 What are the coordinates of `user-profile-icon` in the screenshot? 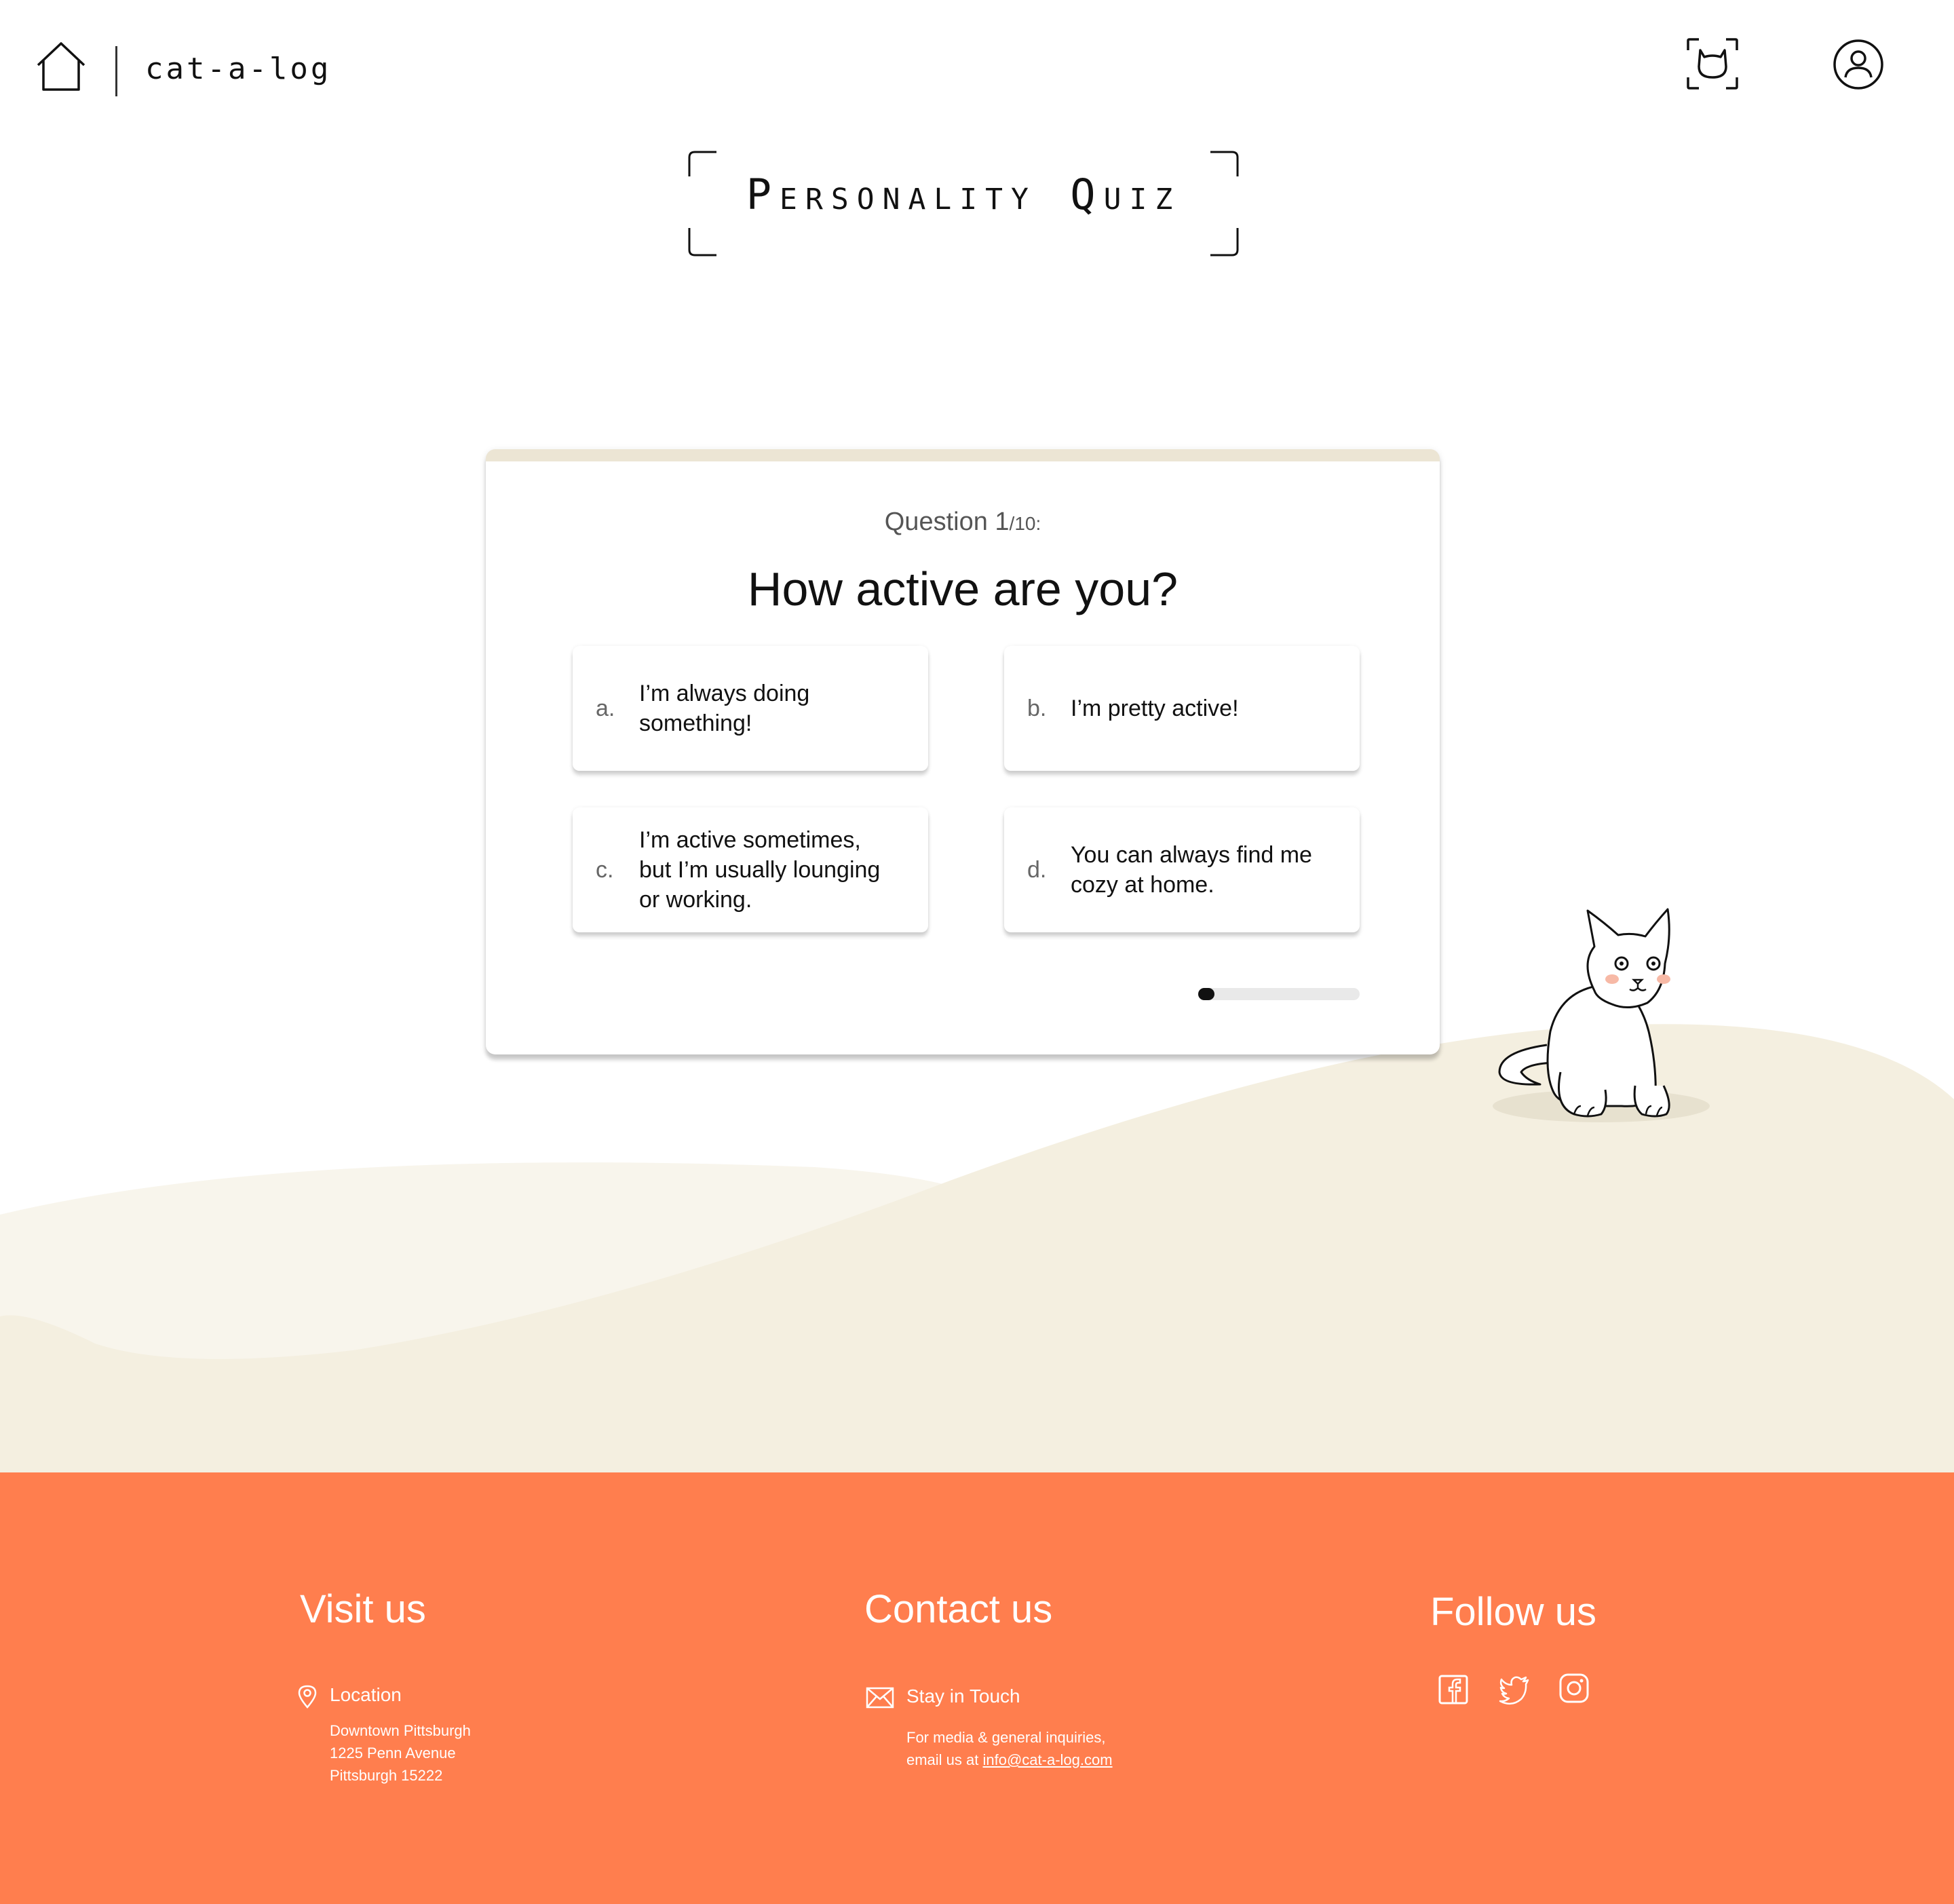 It's located at (1859, 64).